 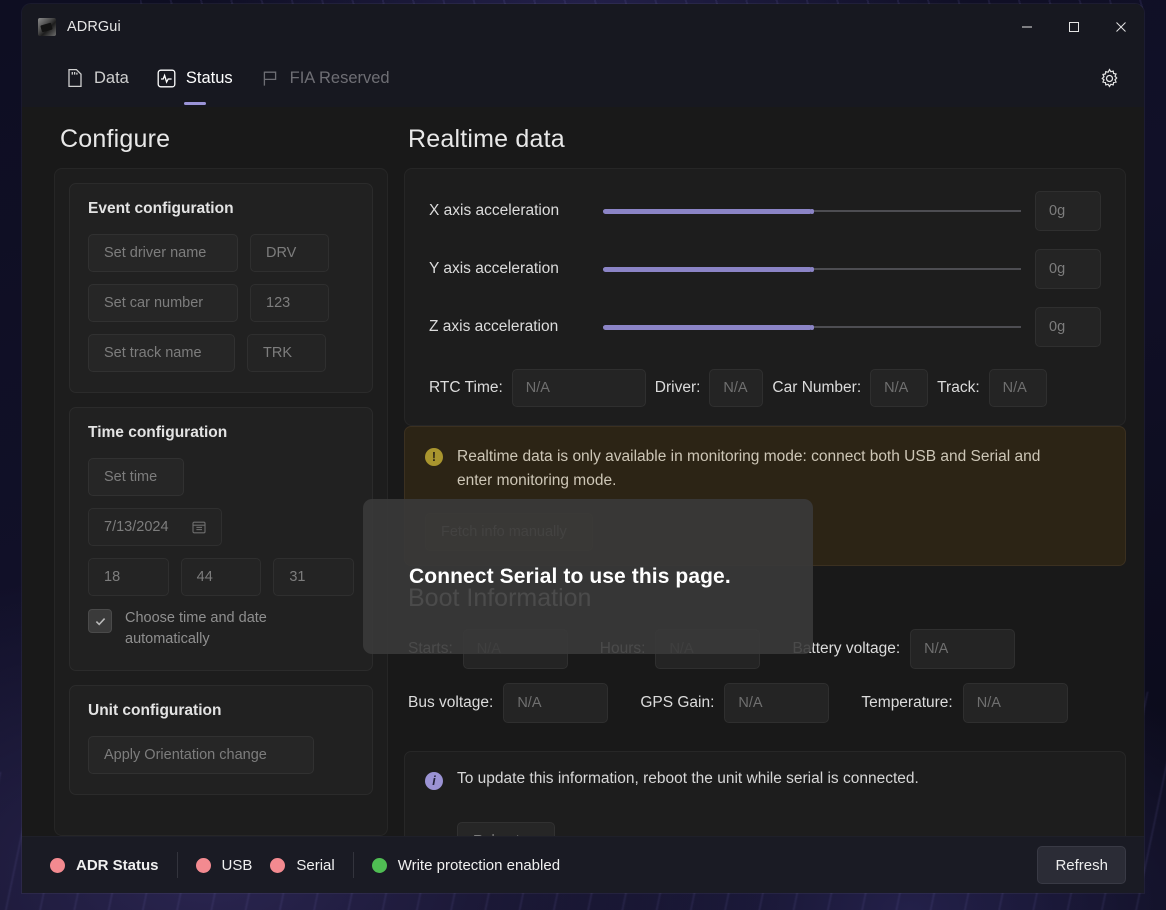 I want to click on track-value: N/A, so click(x=1017, y=388).